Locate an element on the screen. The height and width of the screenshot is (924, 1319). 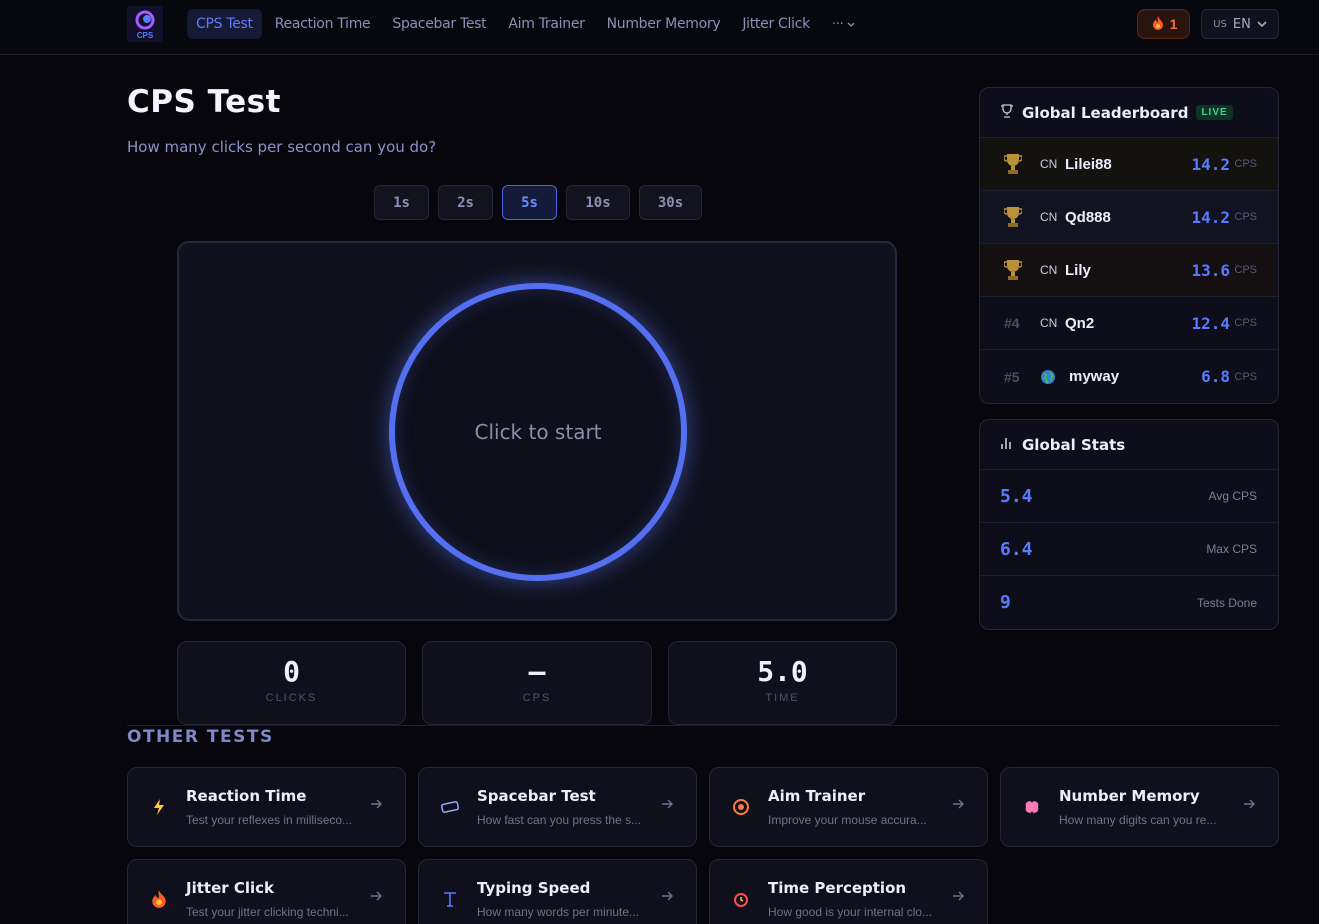
lightning-icon is located at coordinates (159, 807).